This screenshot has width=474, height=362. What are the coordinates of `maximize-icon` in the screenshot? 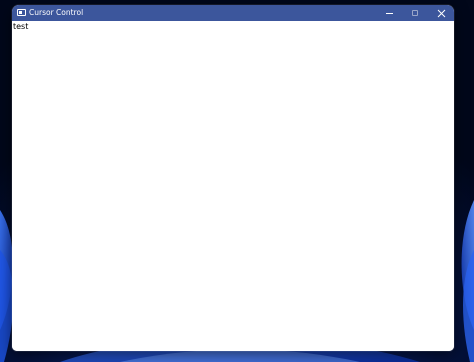 It's located at (415, 13).